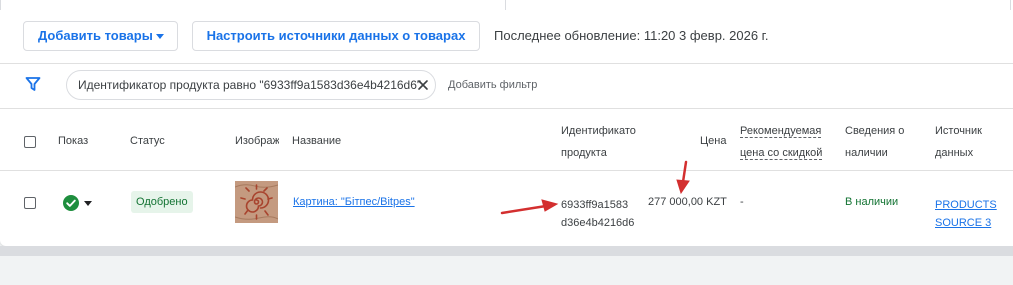  Describe the element at coordinates (595, 205) in the screenshot. I see `product-id-line1: 6933ff9a1583` at that location.